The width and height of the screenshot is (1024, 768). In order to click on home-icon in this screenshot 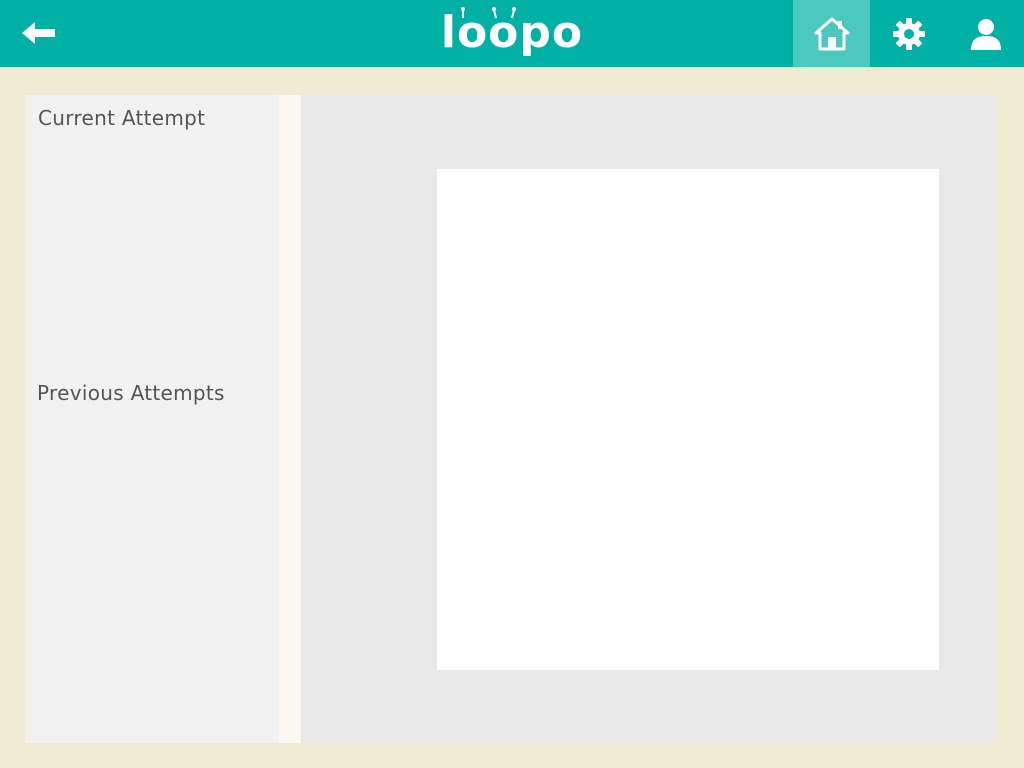, I will do `click(831, 33)`.